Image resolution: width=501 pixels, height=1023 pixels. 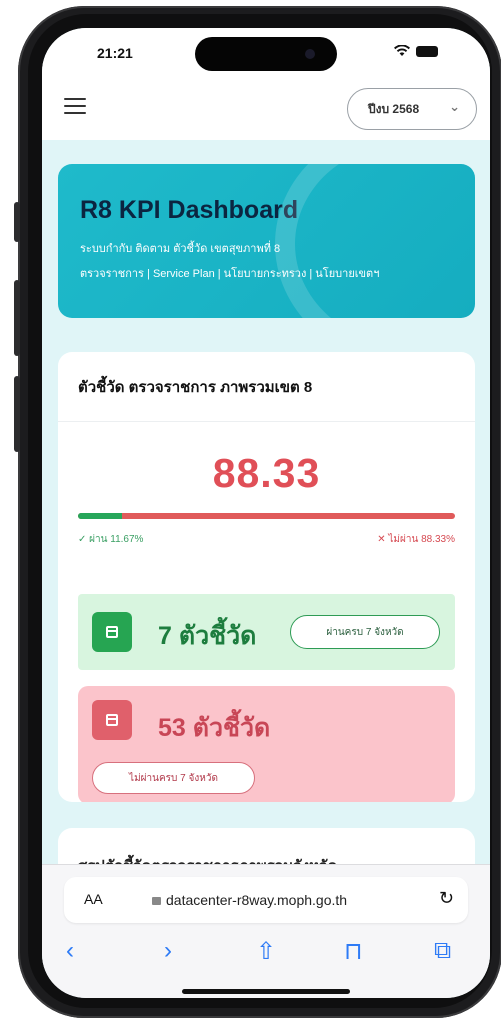 I want to click on pass-fail-progress-bar, so click(x=266, y=516).